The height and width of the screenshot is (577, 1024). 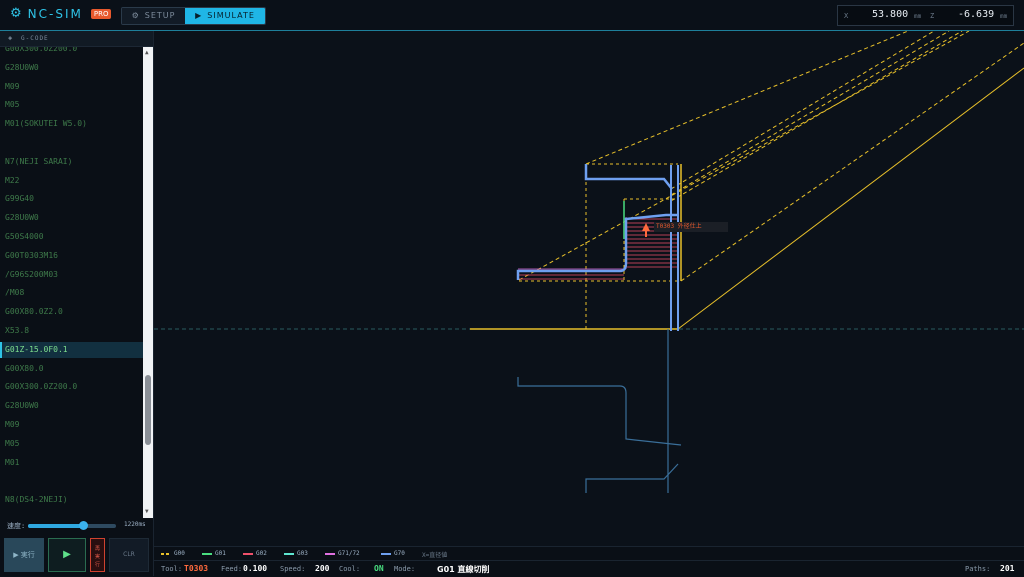 What do you see at coordinates (71, 162) in the screenshot?
I see `gcode-line: N7(NEJI SARAI)` at bounding box center [71, 162].